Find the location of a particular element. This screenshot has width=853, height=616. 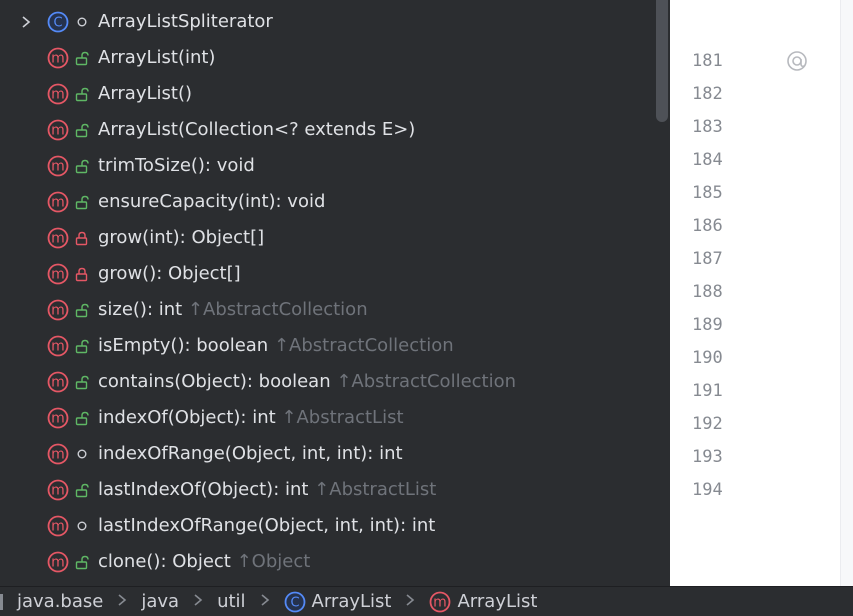

structure-item: m isEmpty(): boolean ↑AbstractCollection is located at coordinates (327, 346).